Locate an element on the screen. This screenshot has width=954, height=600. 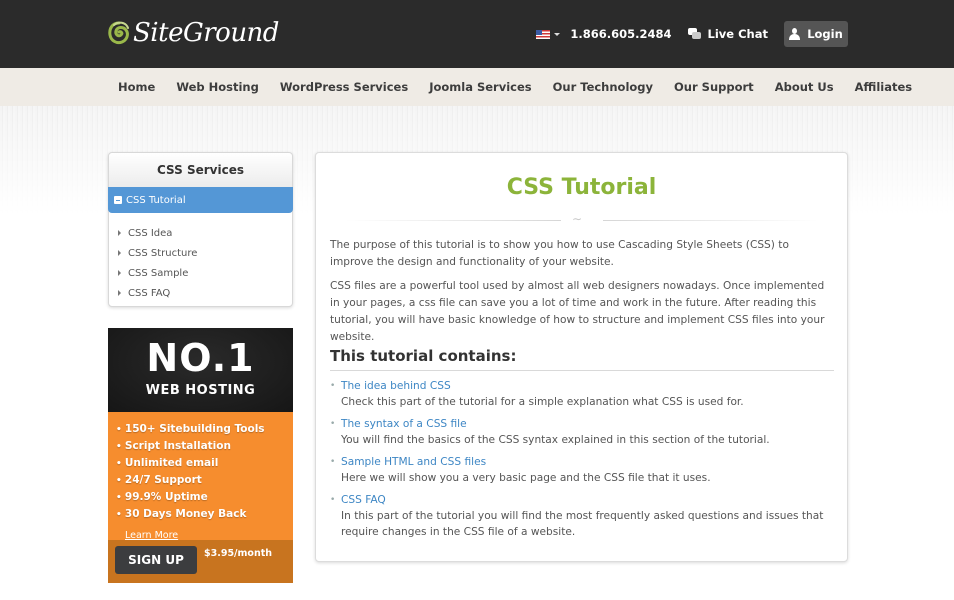
user-icon is located at coordinates (795, 34).